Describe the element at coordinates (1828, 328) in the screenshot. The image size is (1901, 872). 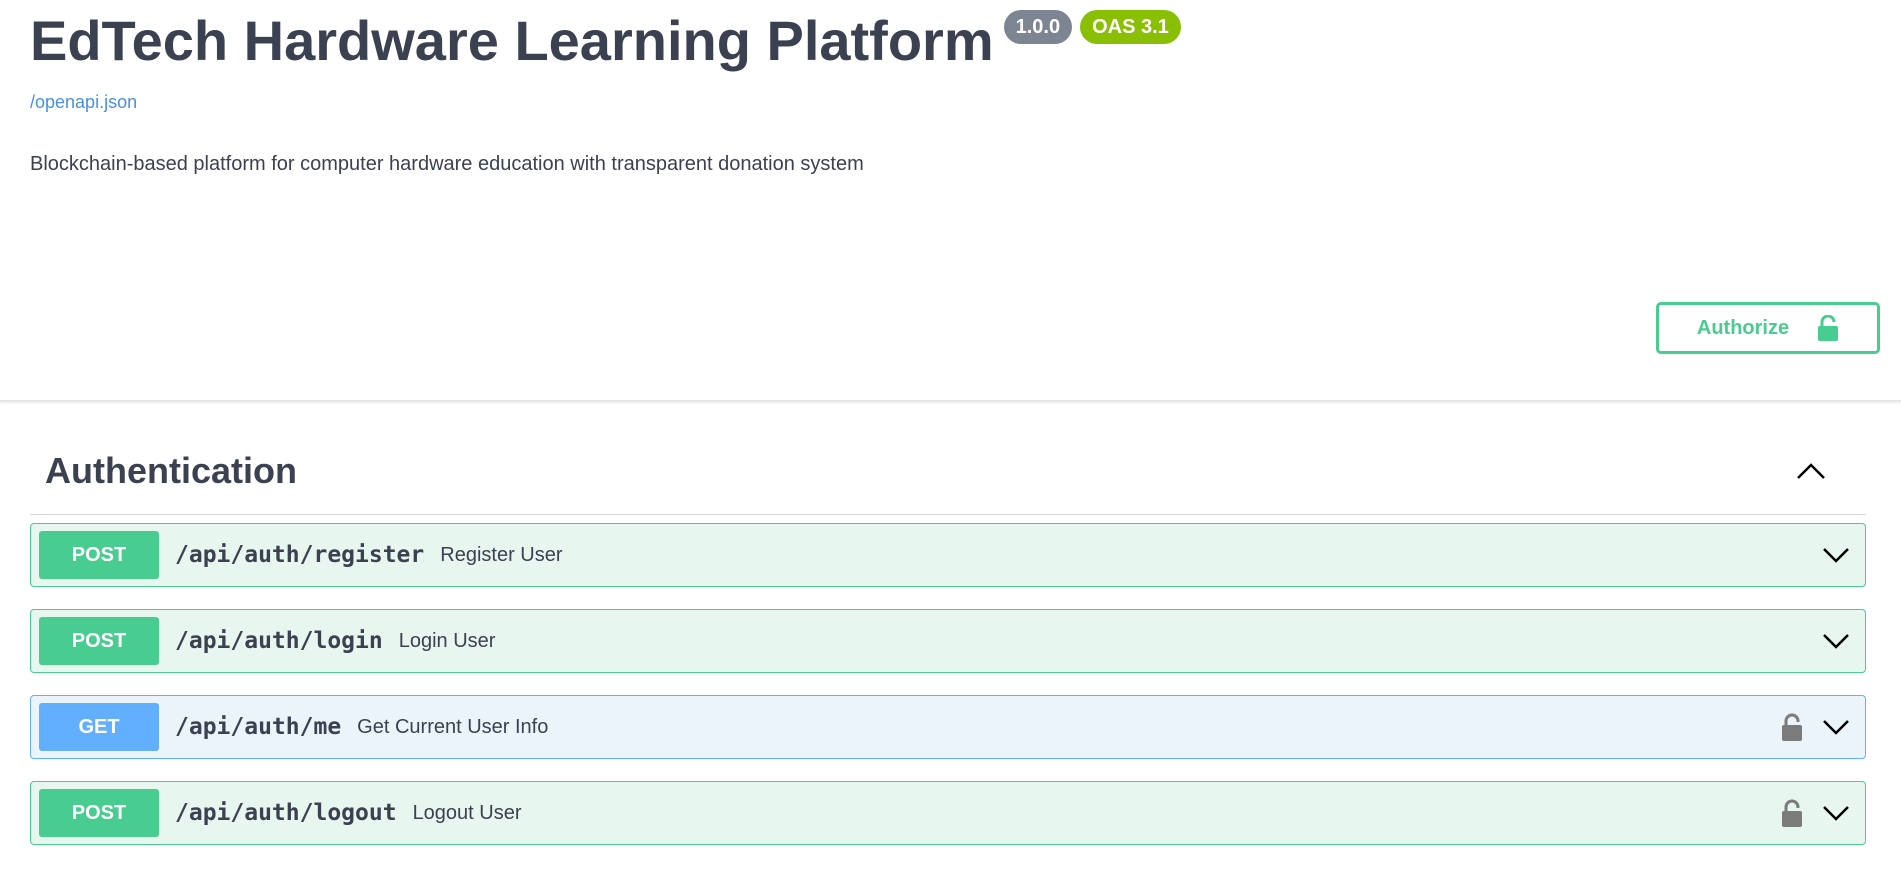
I see `unlocked-lock-icon` at that location.